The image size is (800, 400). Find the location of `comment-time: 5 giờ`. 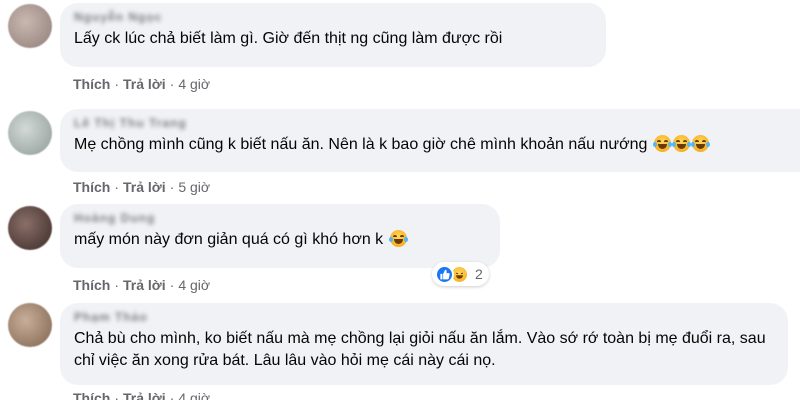

comment-time: 5 giờ is located at coordinates (194, 187).